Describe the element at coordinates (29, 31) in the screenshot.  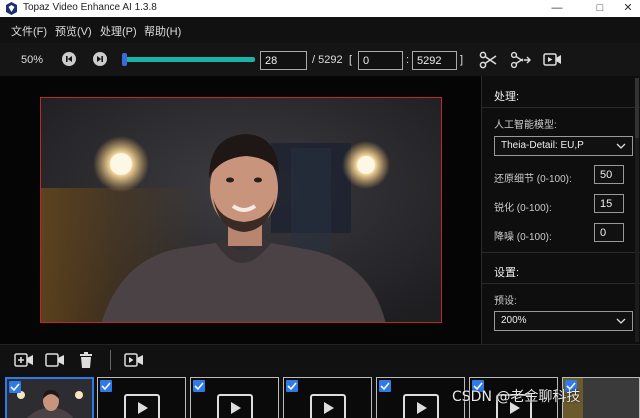
I see `menu-file: 文件(F)` at that location.